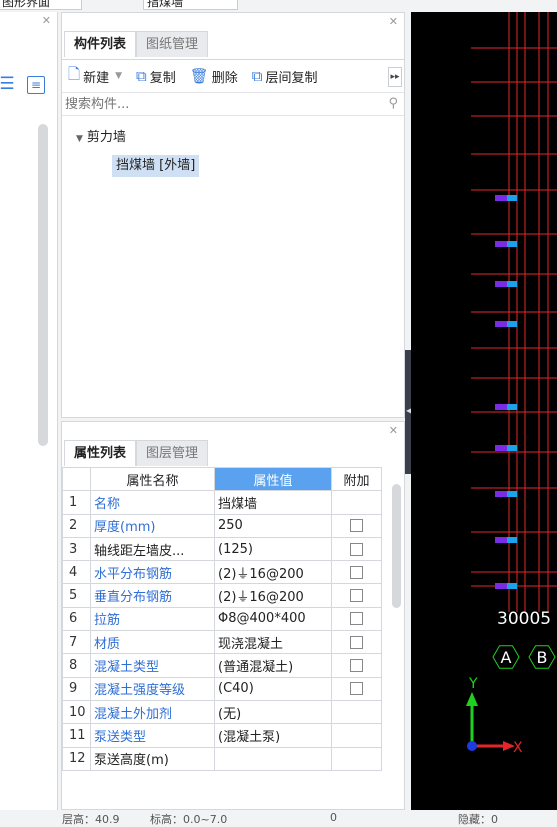 Image resolution: width=557 pixels, height=827 pixels. What do you see at coordinates (152, 758) in the screenshot?
I see `property-name: 泵送高度(m)` at bounding box center [152, 758].